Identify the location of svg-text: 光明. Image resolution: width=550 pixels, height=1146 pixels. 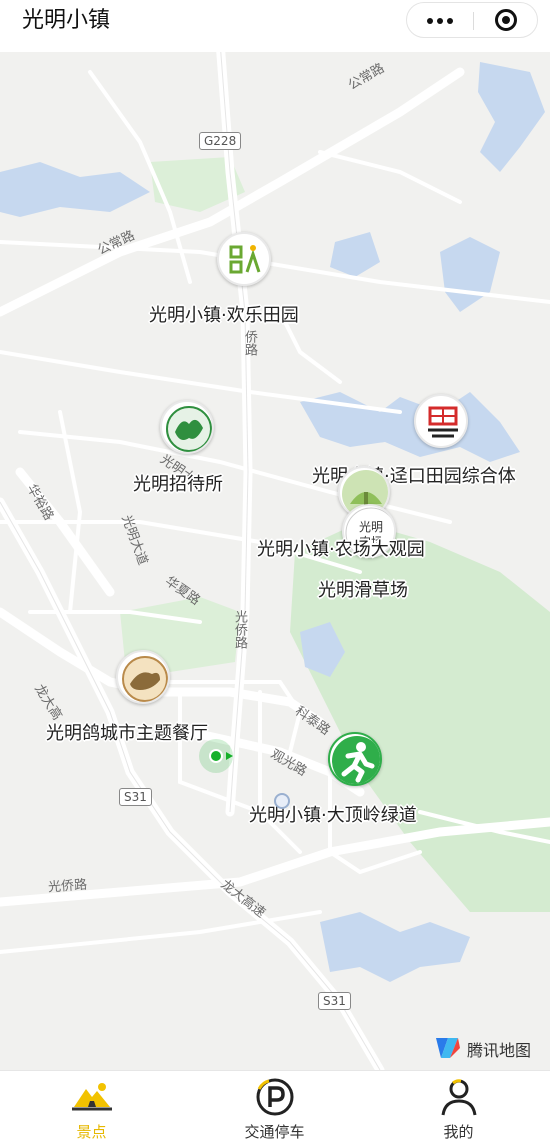
(371, 527).